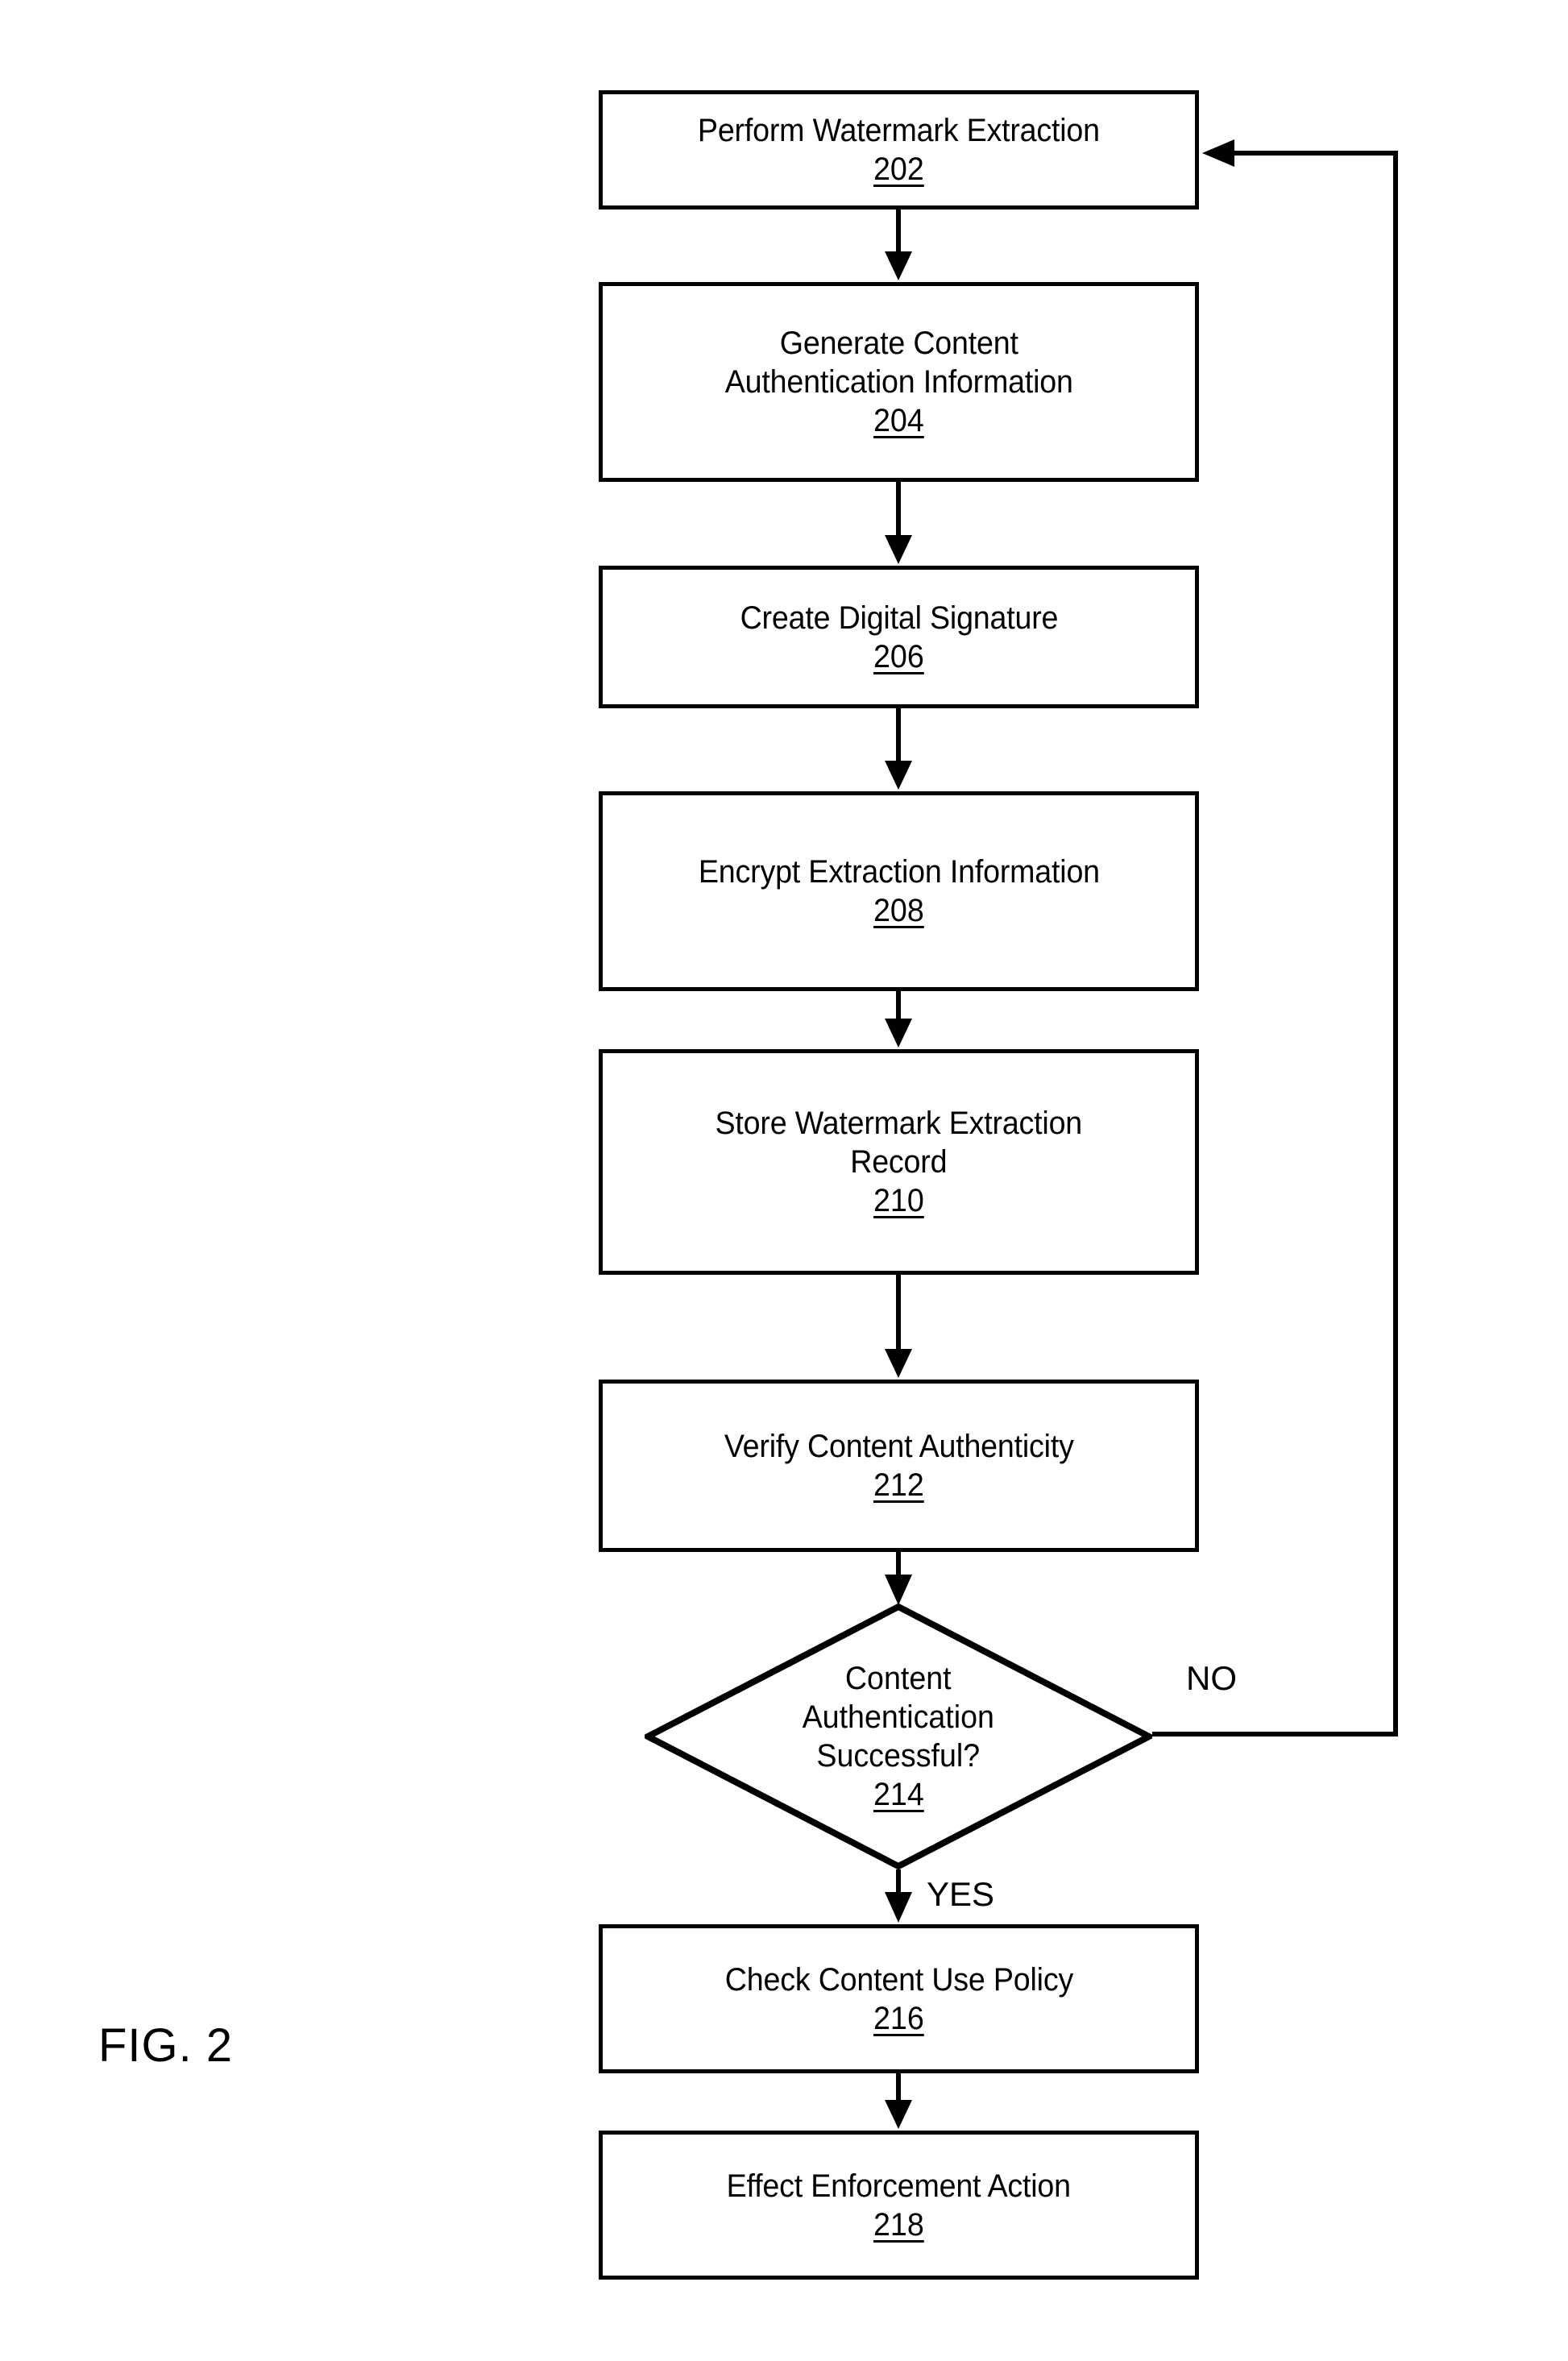 The width and height of the screenshot is (1568, 2361). Describe the element at coordinates (899, 130) in the screenshot. I see `node-label-202: Perform Watermark Extraction` at that location.